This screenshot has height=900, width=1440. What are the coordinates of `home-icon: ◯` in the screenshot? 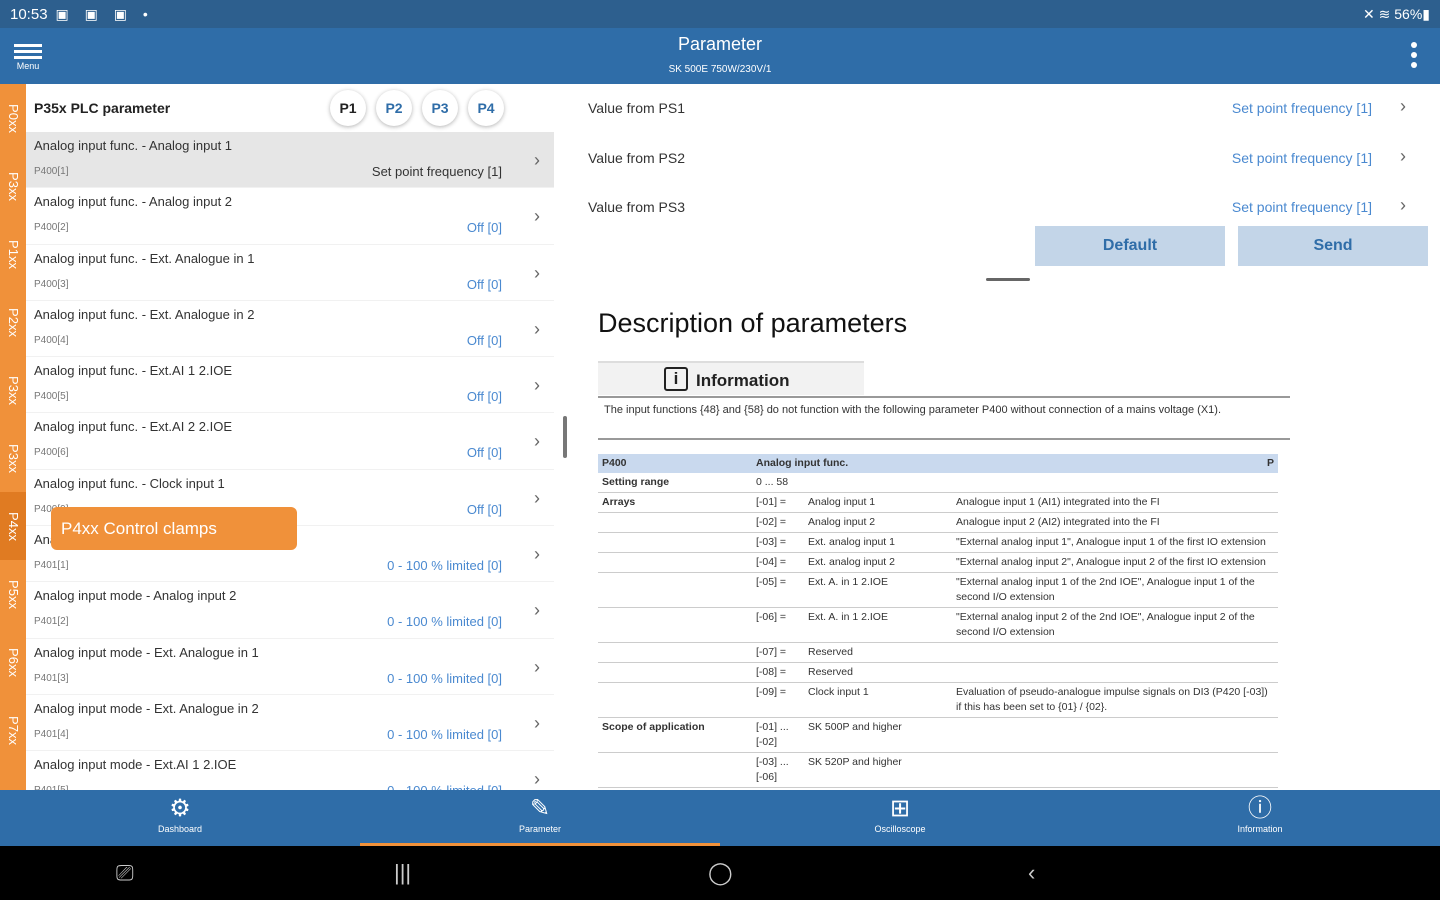 It's located at (720, 873).